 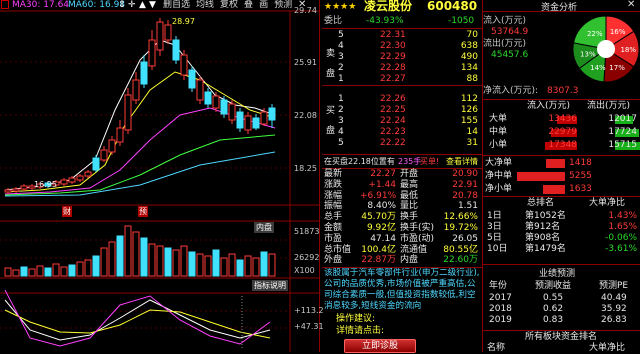 What do you see at coordinates (393, 110) in the screenshot?
I see `order-price: 22.25` at bounding box center [393, 110].